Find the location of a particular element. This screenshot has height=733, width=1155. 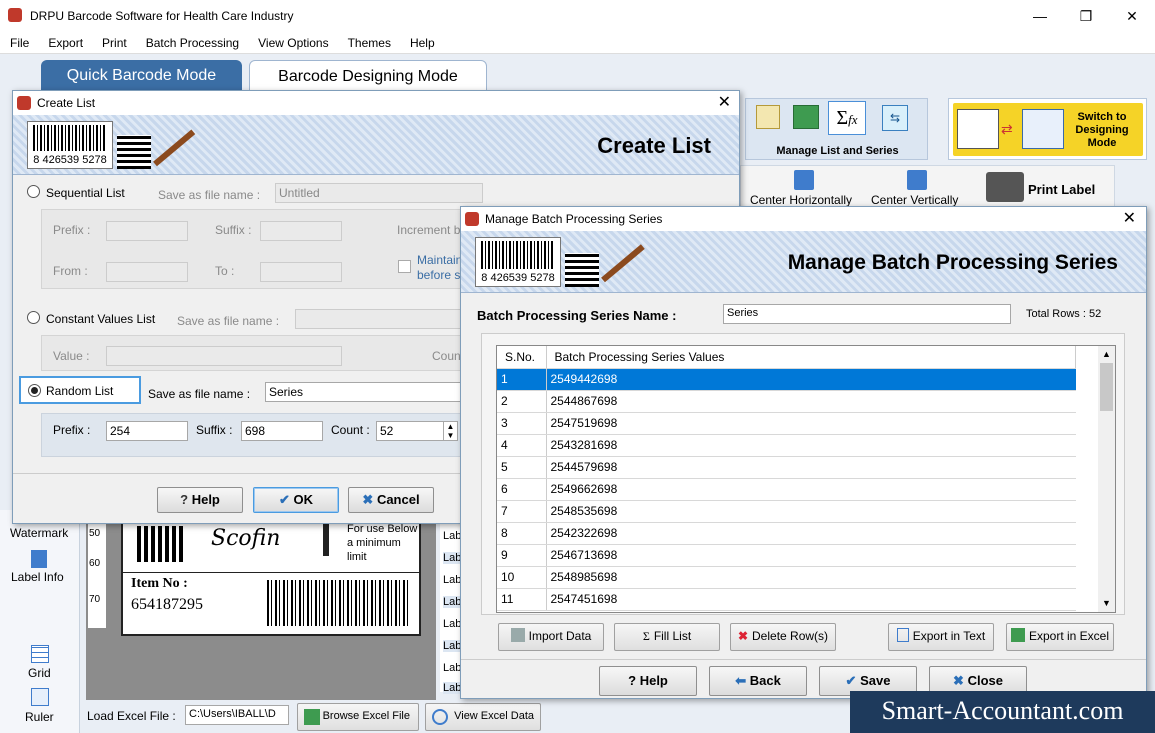

row-sno-cell: 5 is located at coordinates (522, 467).